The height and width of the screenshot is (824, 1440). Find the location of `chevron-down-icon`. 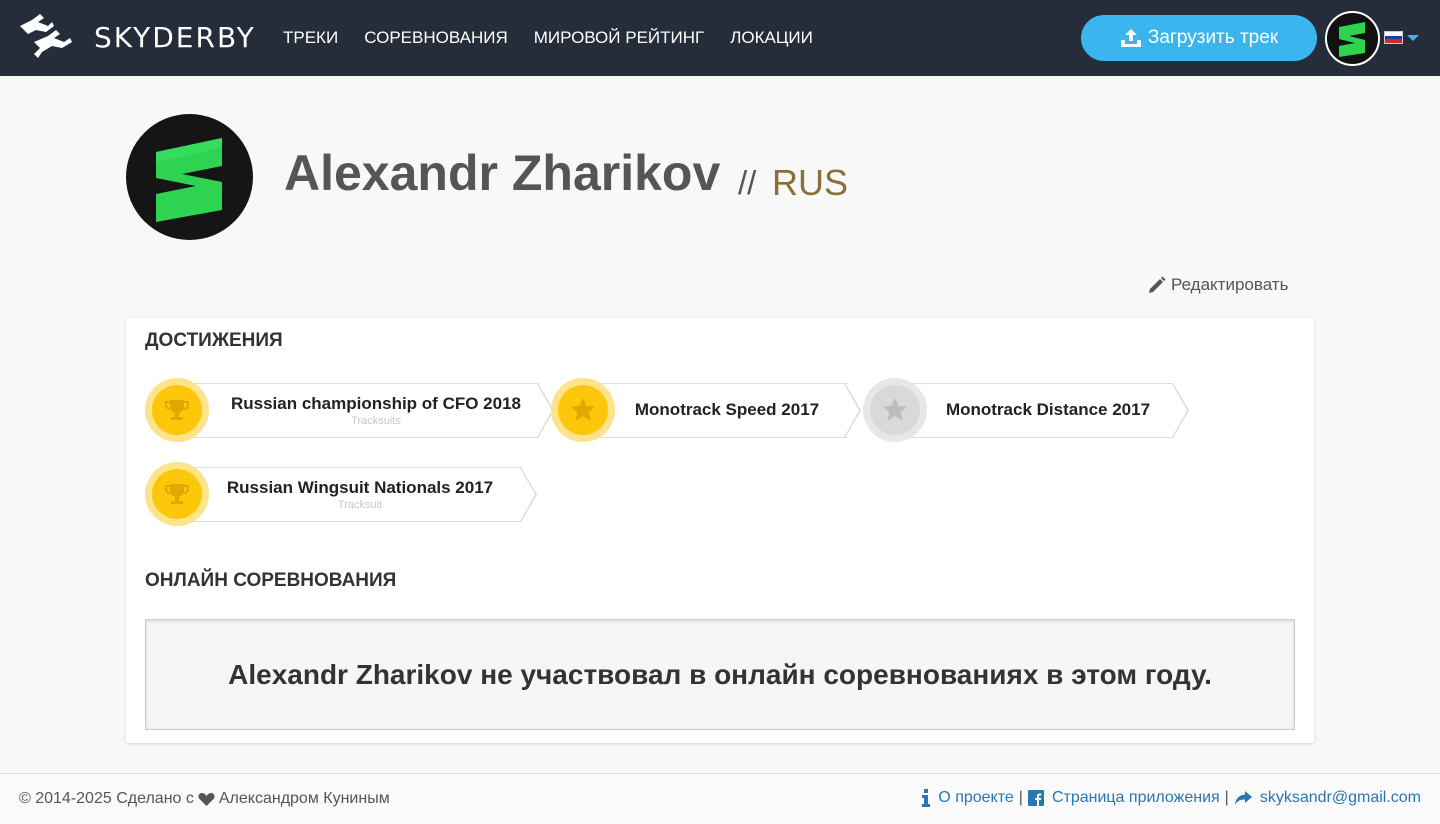

chevron-down-icon is located at coordinates (1413, 37).